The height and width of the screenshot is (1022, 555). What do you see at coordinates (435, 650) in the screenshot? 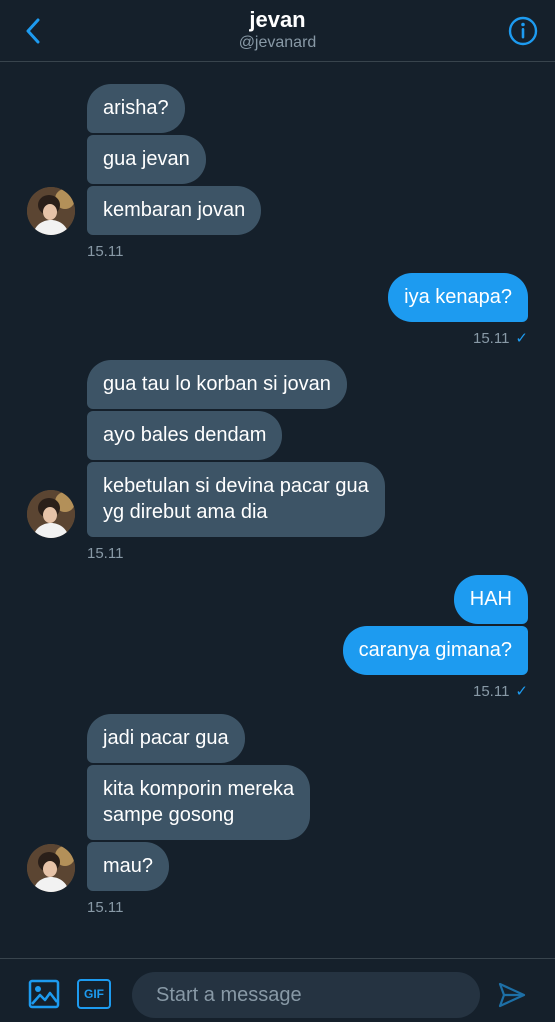
I see `outgoing-message: caranya gimana?` at bounding box center [435, 650].